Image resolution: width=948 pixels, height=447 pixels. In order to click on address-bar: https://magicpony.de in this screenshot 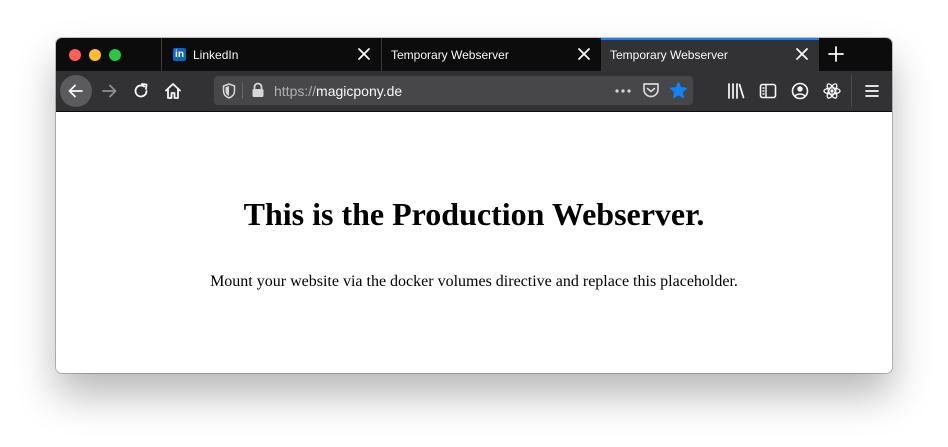, I will do `click(453, 90)`.